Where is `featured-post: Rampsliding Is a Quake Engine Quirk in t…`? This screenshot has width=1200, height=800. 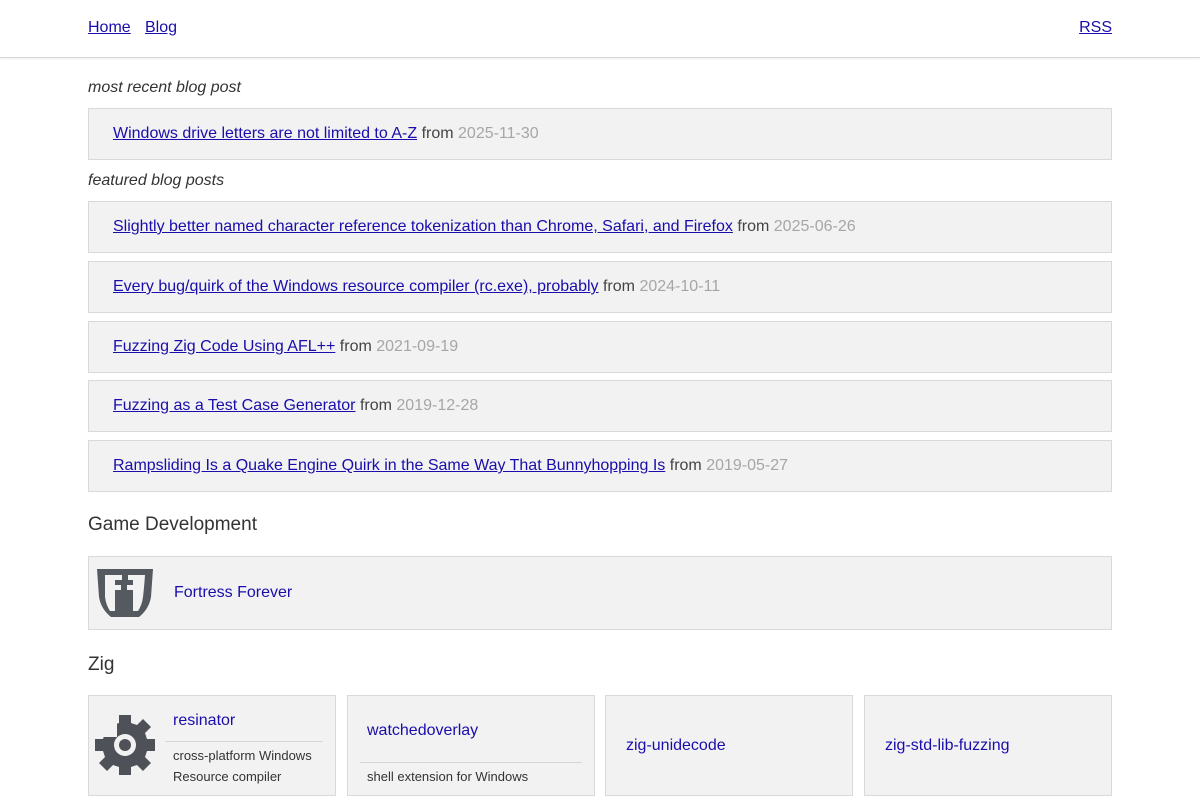 featured-post: Rampsliding Is a Quake Engine Quirk in t… is located at coordinates (600, 466).